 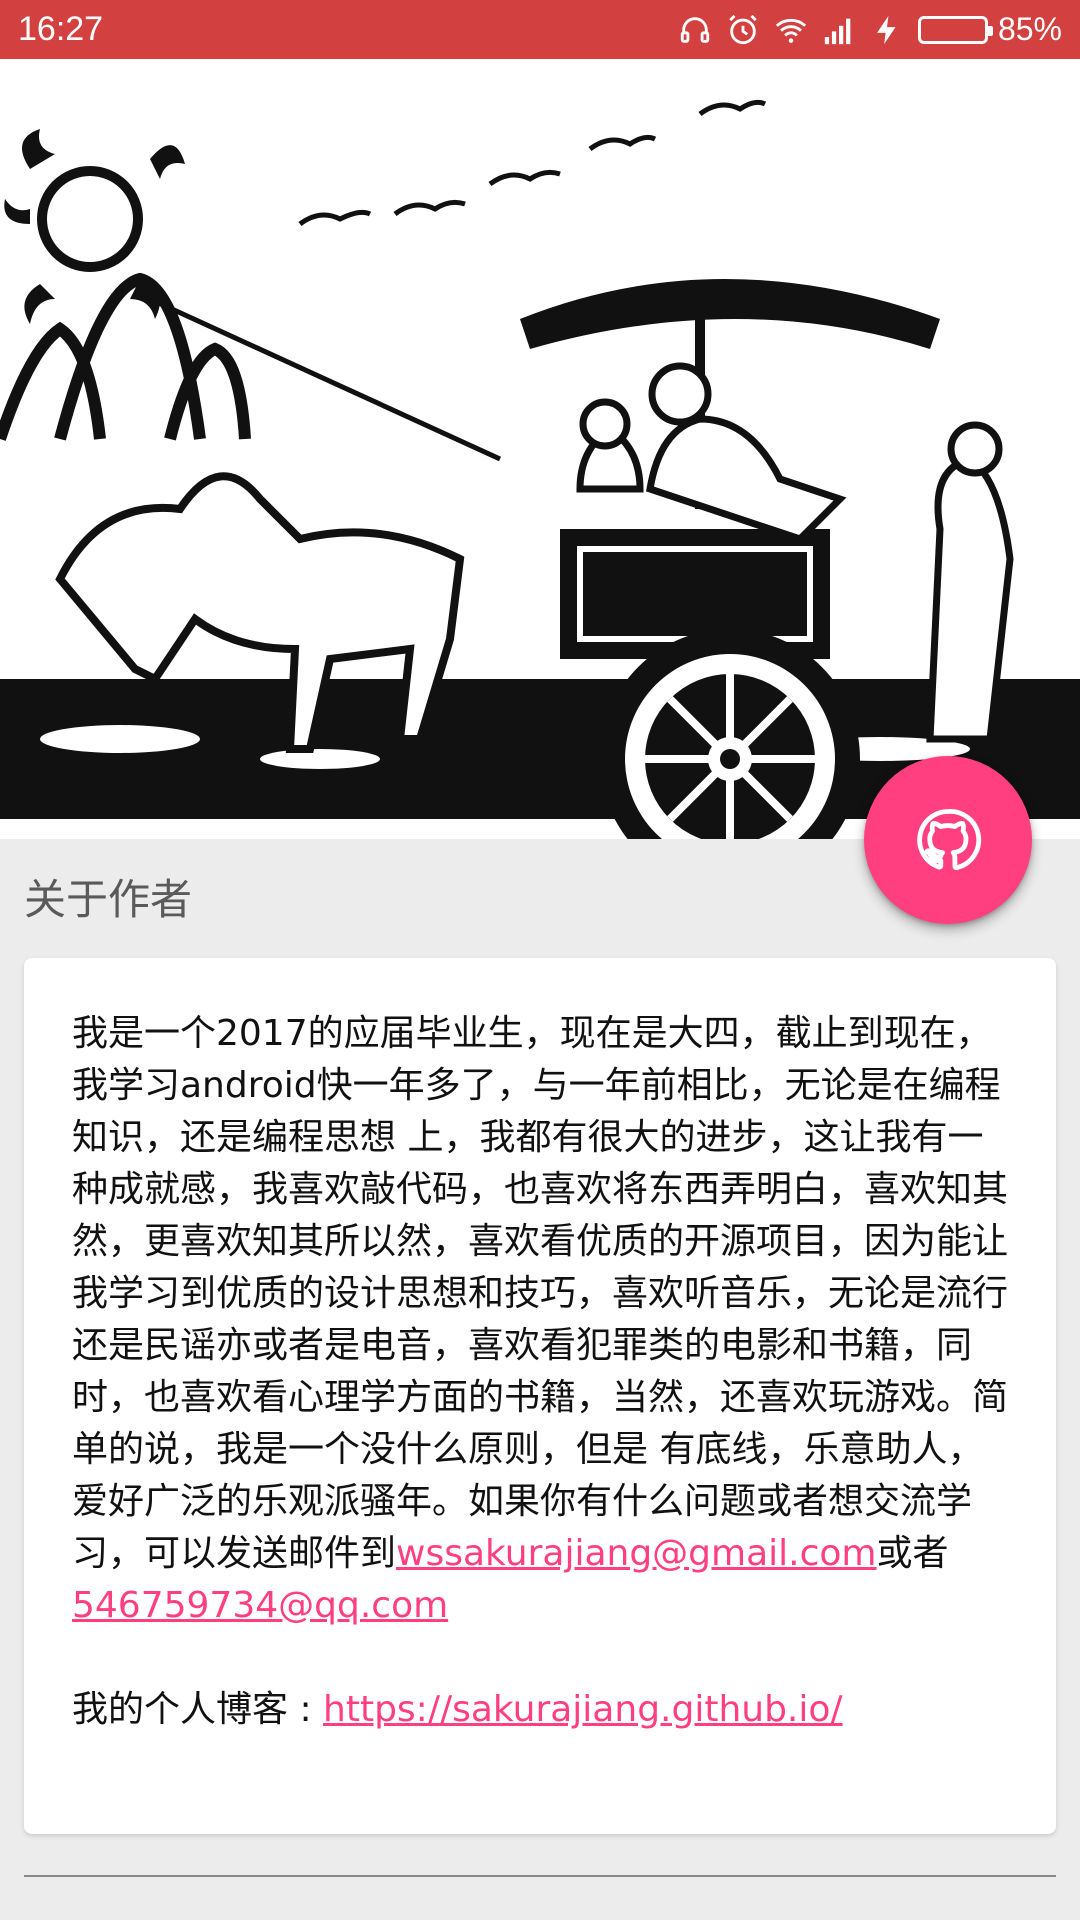 What do you see at coordinates (636, 1553) in the screenshot?
I see `gmail-link: wssakurajiang@gmail.com` at bounding box center [636, 1553].